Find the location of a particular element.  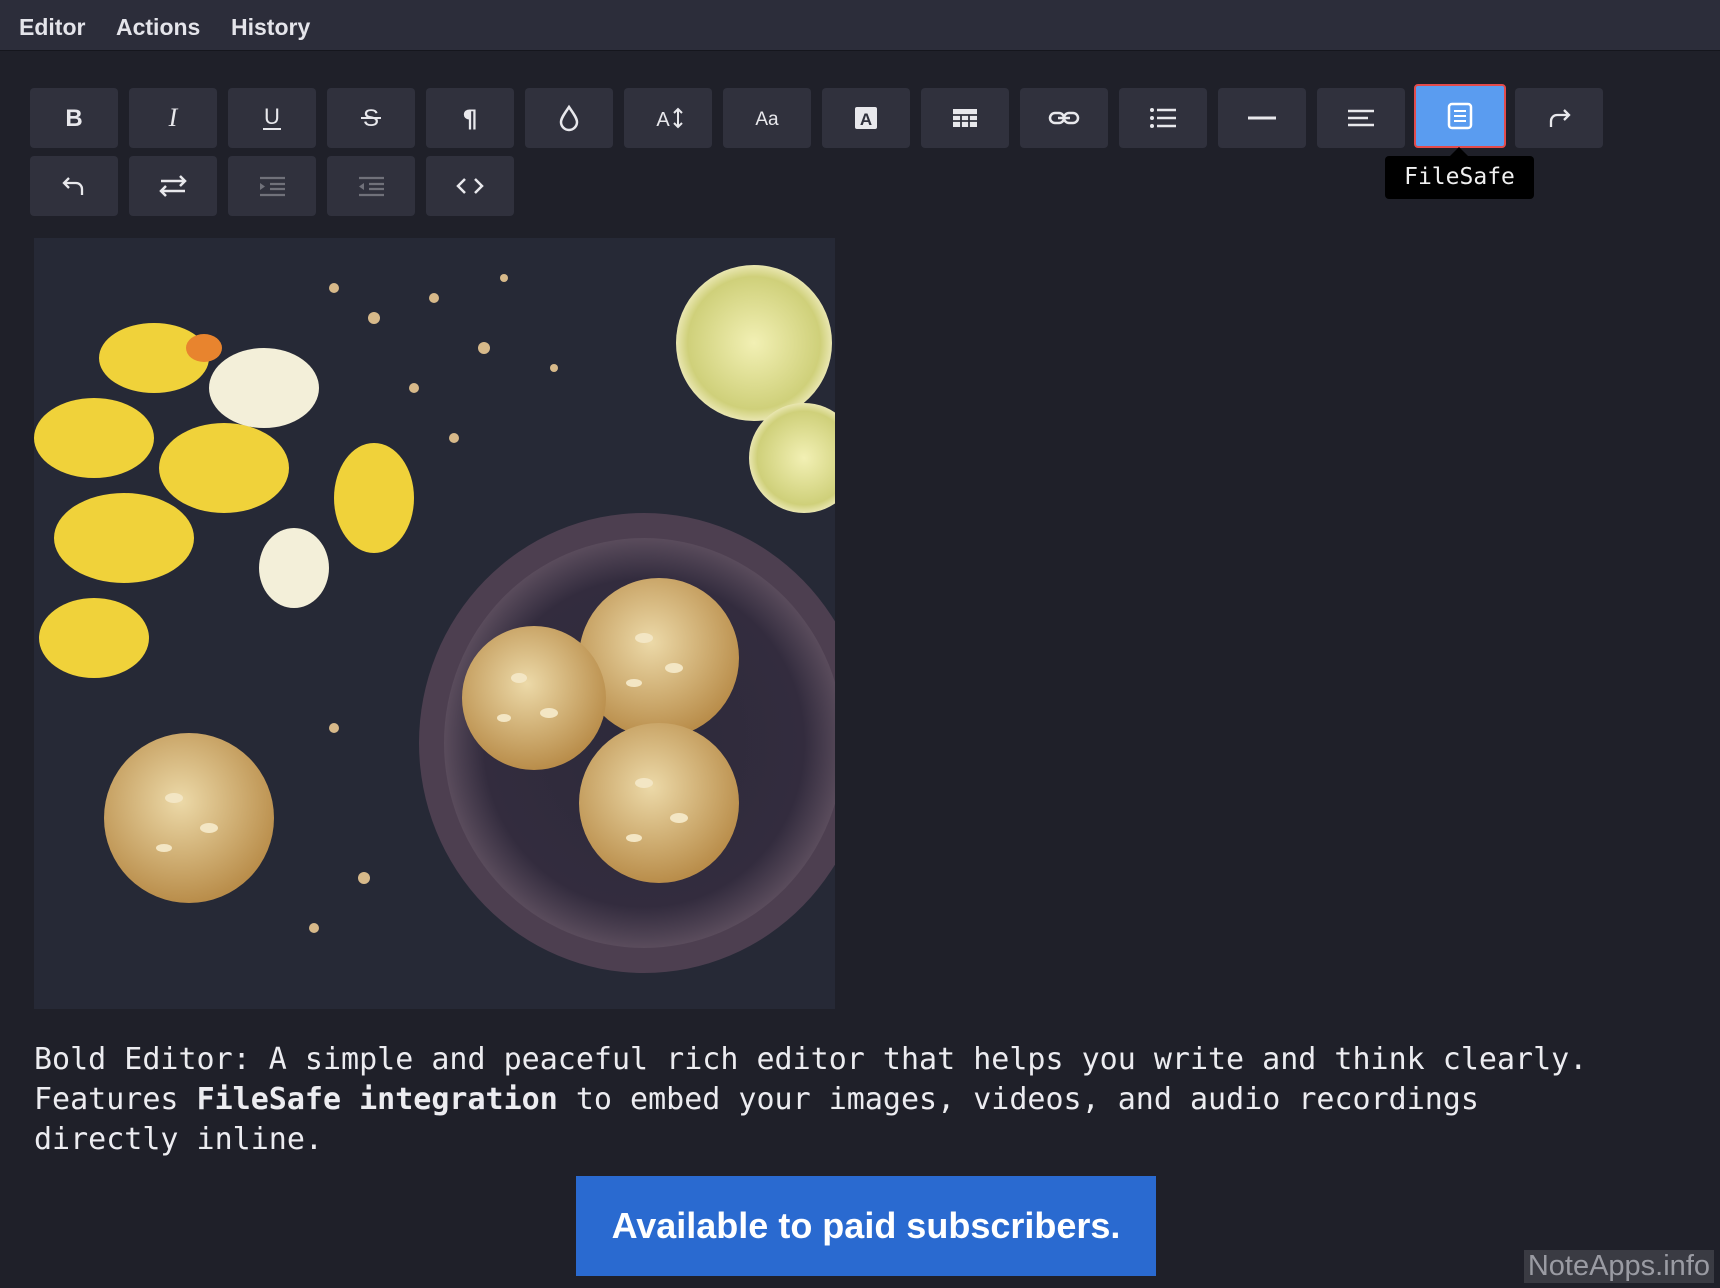

horizontal-rule-button is located at coordinates (1262, 118).